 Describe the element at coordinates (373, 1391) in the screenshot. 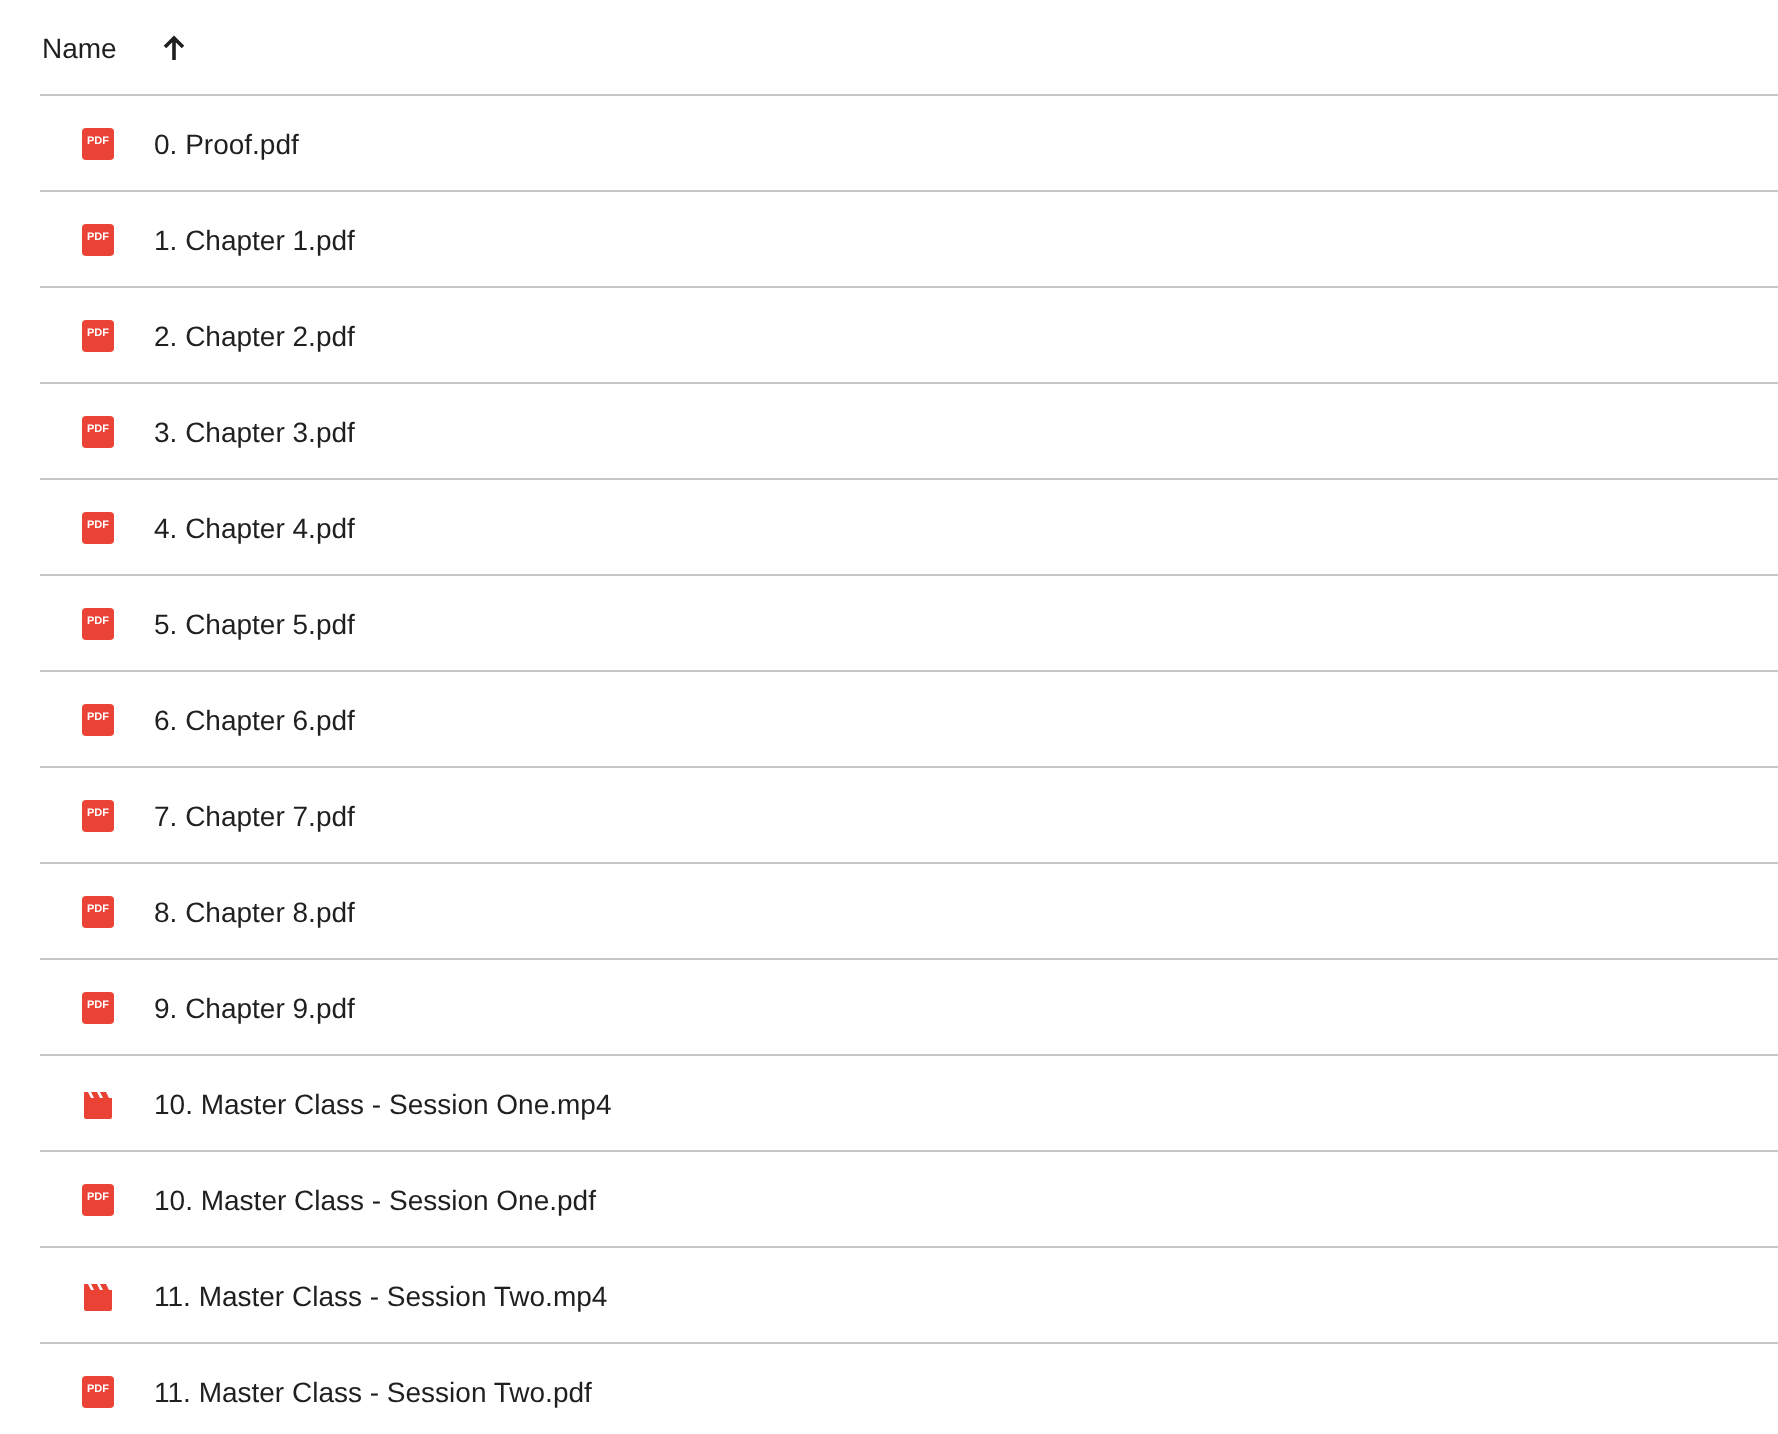

I see `file-name: 11. Master Class - Session Two.pdf` at that location.